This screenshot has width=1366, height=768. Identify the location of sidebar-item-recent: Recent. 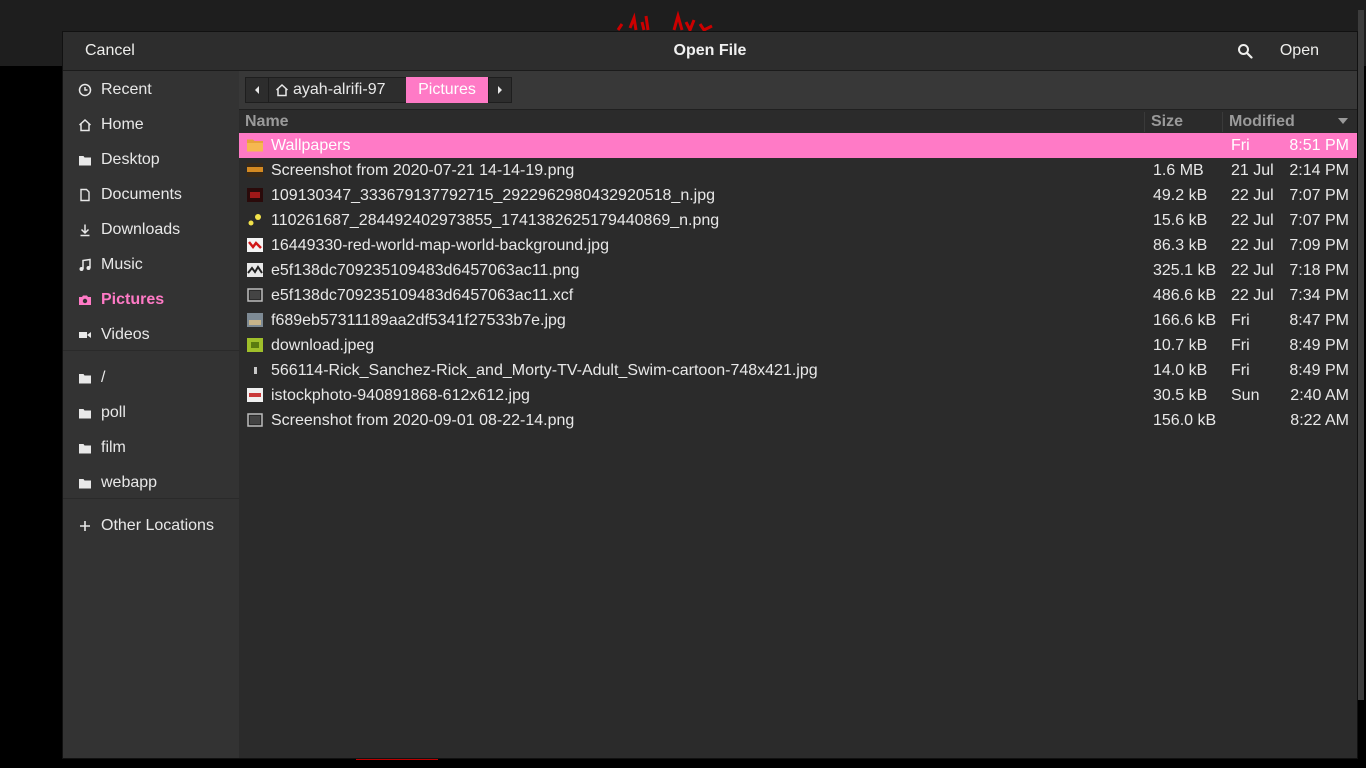
(151, 90).